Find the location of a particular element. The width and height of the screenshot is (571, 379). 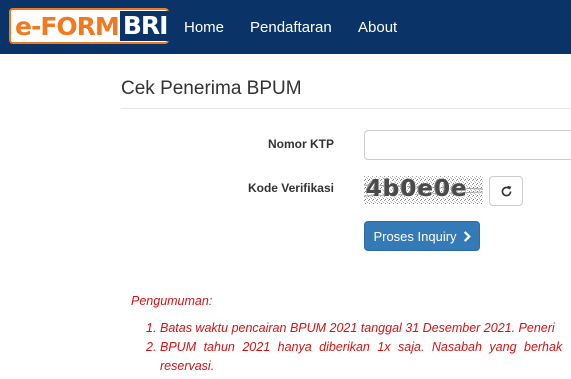

ktp-label: Nomor KTP is located at coordinates (301, 144).